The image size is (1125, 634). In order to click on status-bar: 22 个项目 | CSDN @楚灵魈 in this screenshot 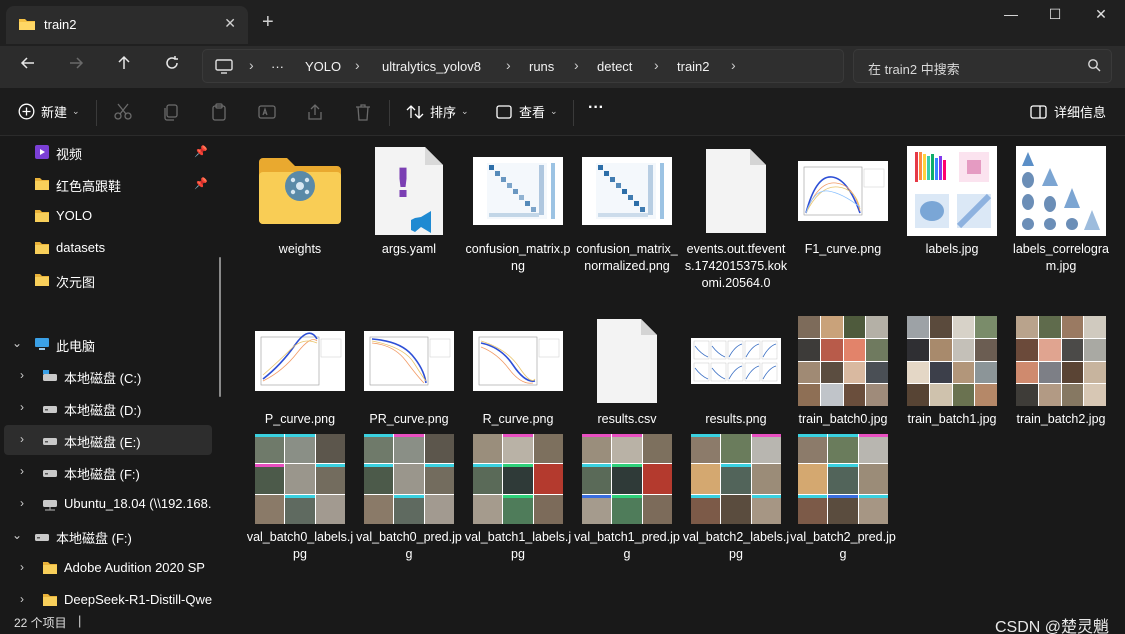, I will do `click(562, 622)`.